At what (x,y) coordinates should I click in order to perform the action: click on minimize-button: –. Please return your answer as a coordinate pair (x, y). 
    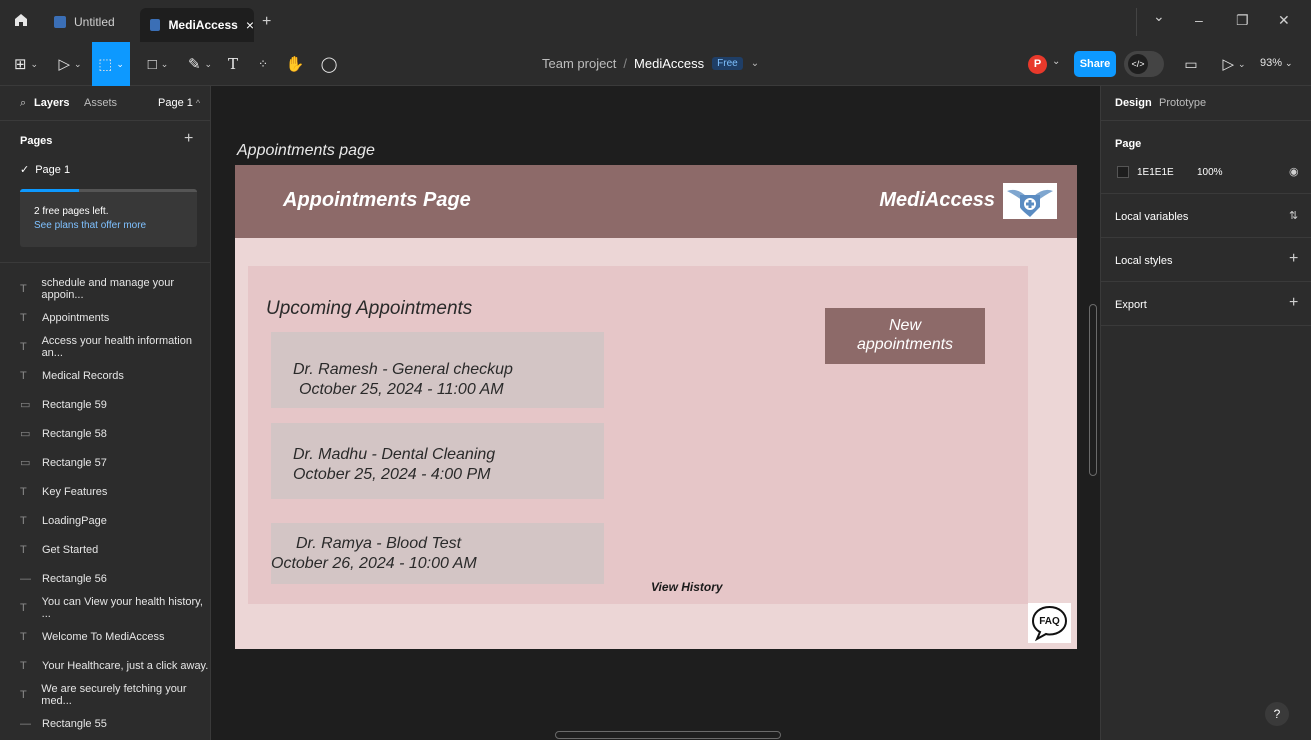
    Looking at the image, I should click on (1199, 20).